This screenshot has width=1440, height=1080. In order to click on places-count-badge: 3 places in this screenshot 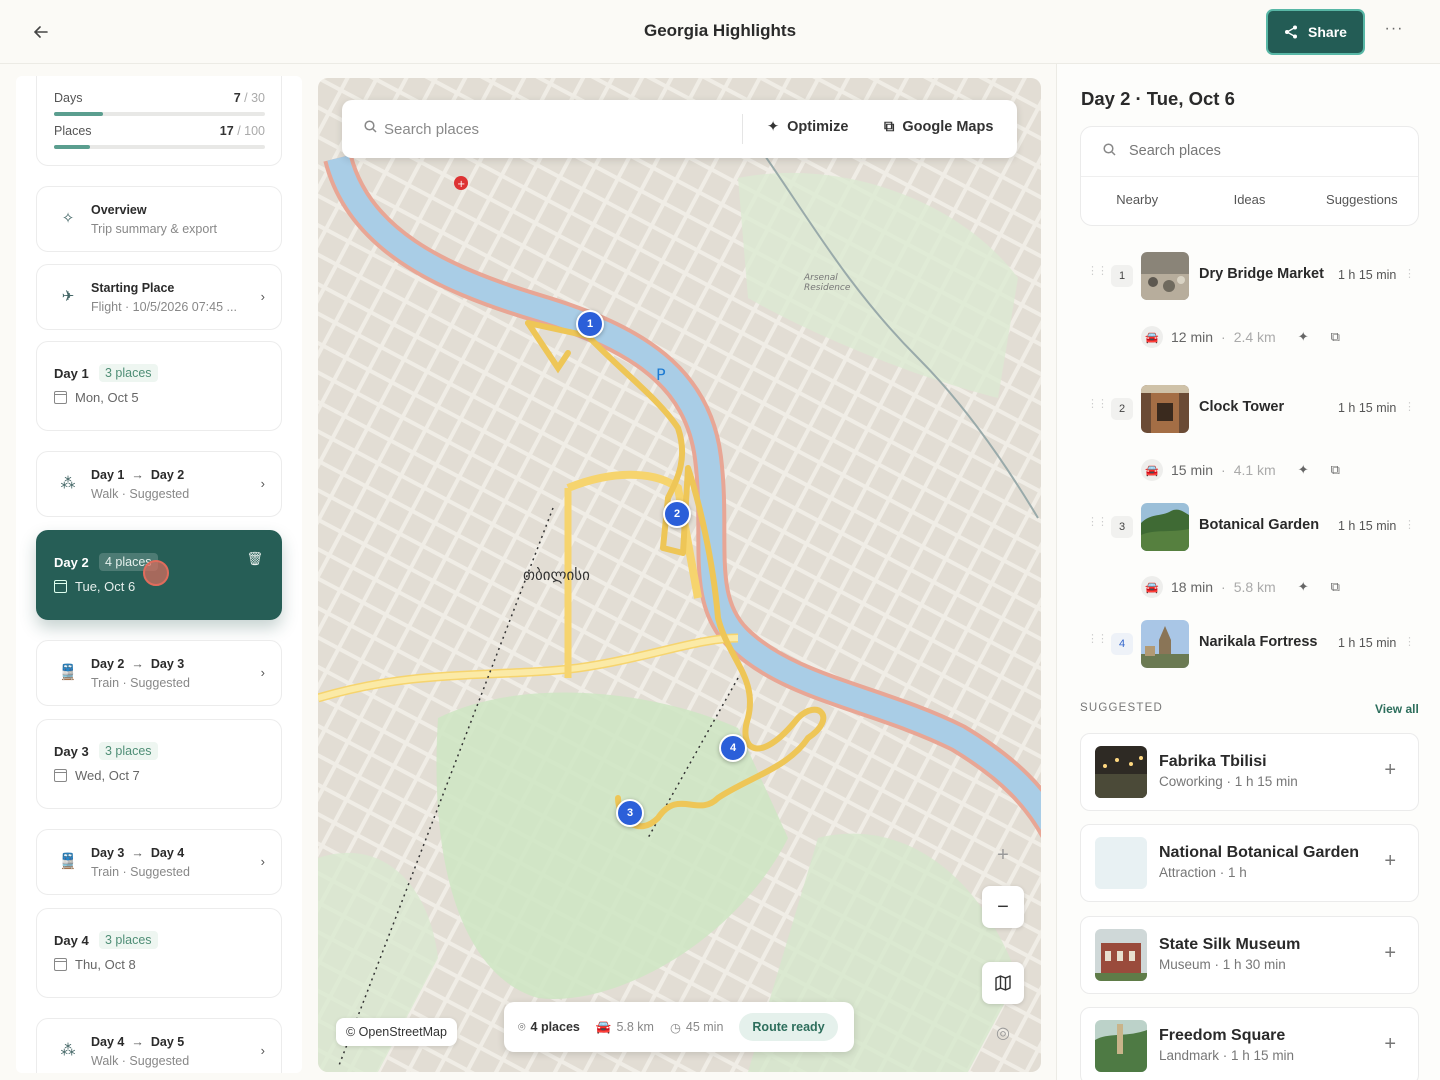, I will do `click(128, 940)`.